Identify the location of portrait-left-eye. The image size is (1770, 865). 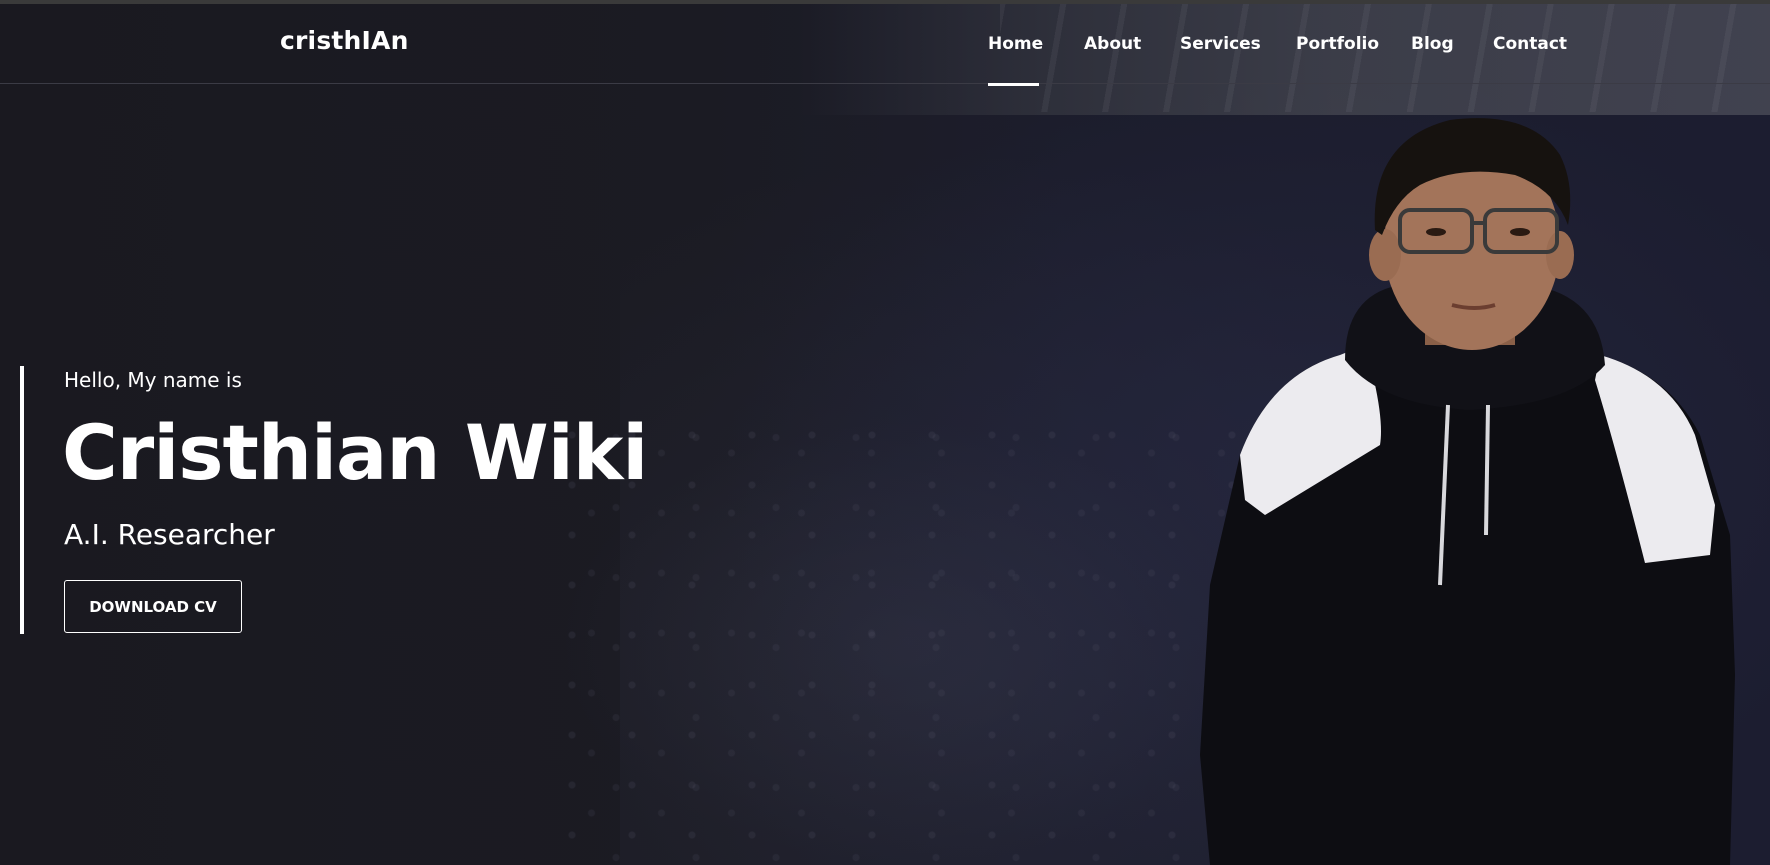
(1436, 232).